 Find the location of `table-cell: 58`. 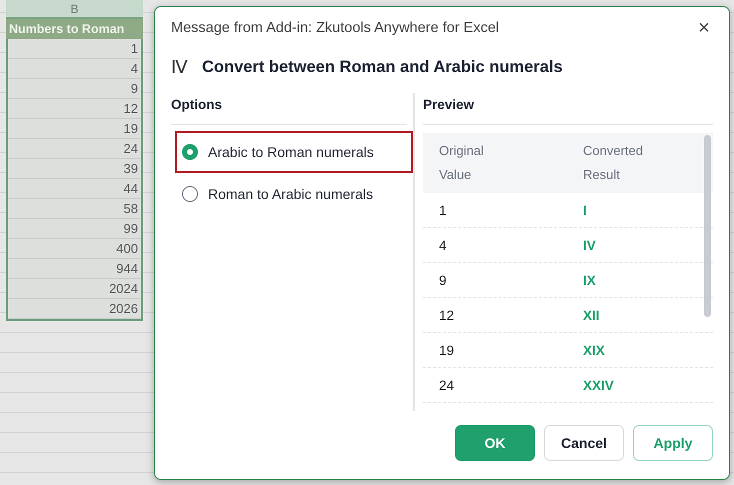

table-cell: 58 is located at coordinates (74, 209).